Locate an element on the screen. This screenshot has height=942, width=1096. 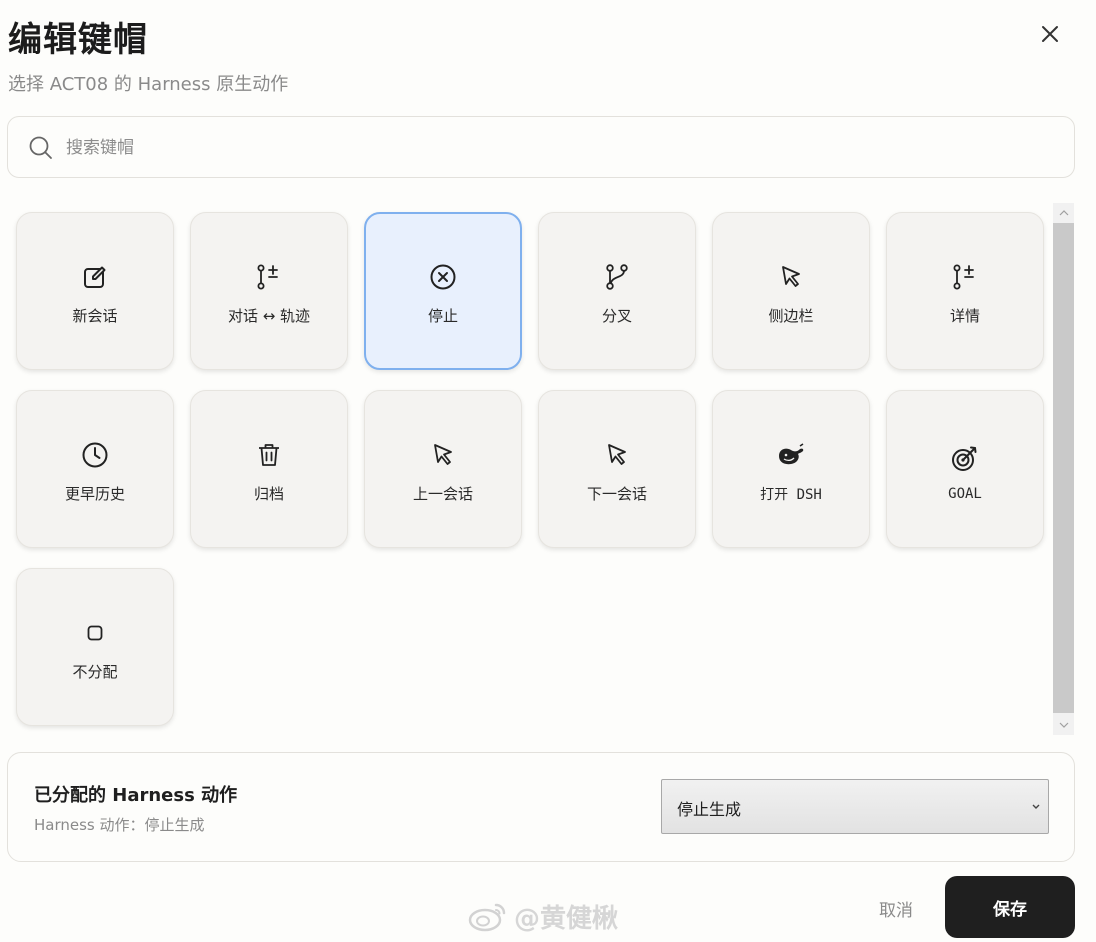
trash-icon is located at coordinates (269, 455).